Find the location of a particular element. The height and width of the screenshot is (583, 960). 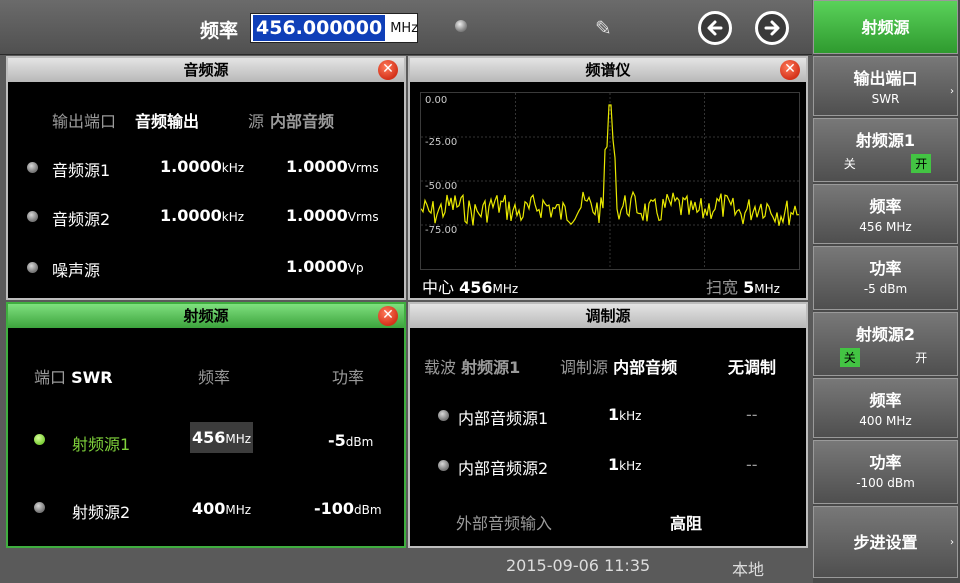

side-item-rf-source1-power-value: -5 dBm is located at coordinates (885, 289).